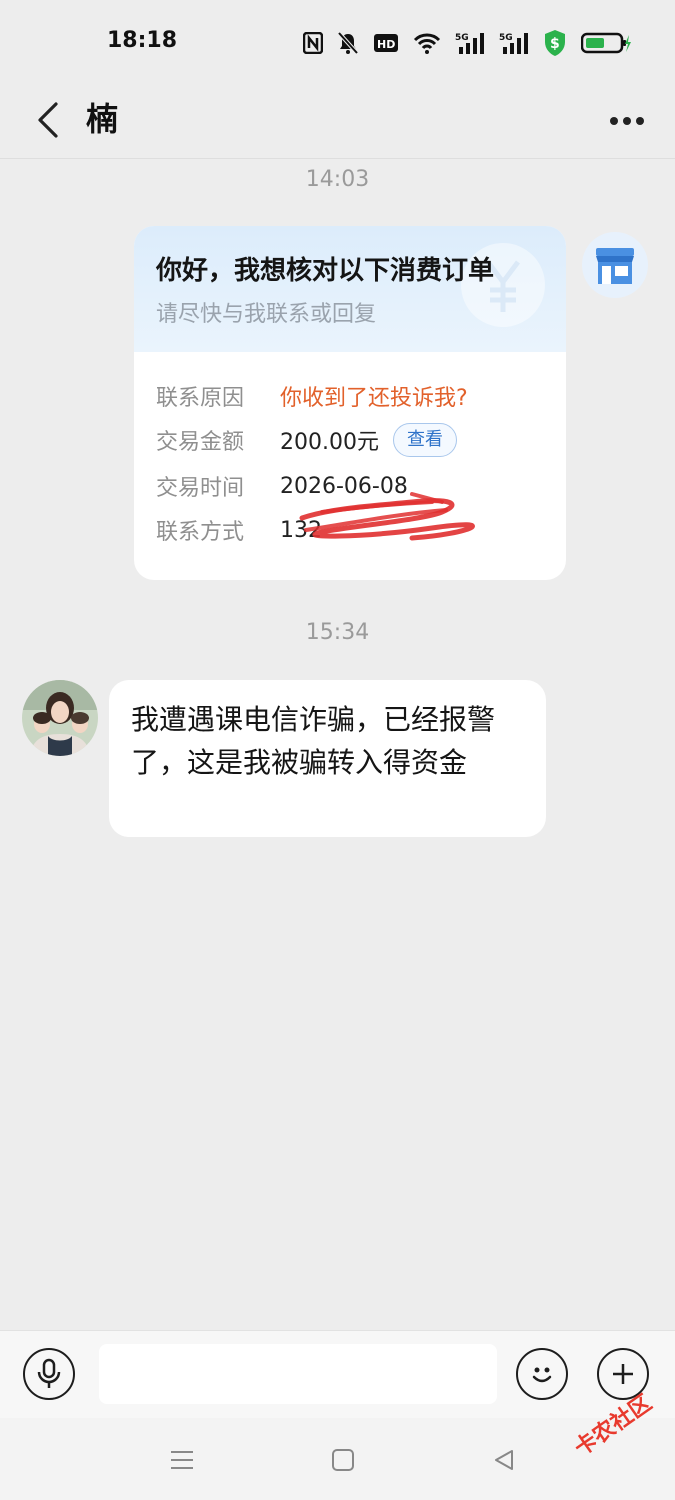 The image size is (675, 1500). I want to click on square-icon, so click(343, 1460).